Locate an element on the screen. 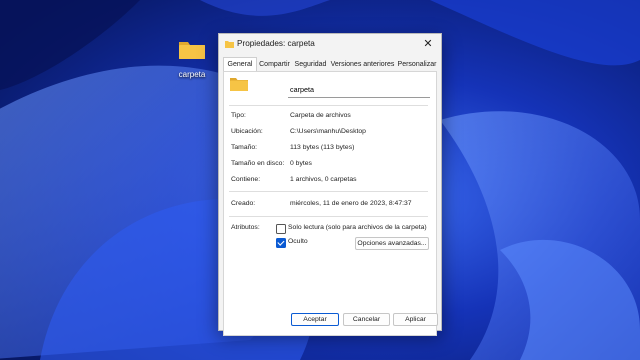 Image resolution: width=640 pixels, height=360 pixels. attributes-label: Atributos: is located at coordinates (245, 227).